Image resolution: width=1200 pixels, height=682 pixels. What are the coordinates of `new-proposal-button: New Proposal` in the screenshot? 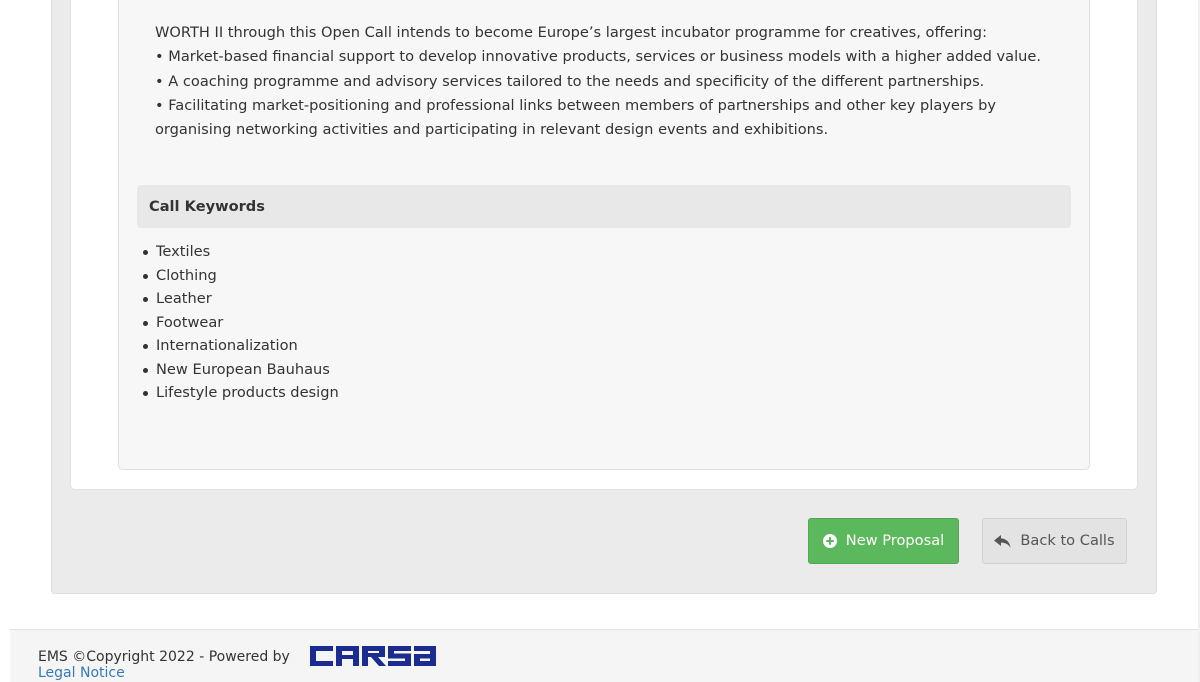 It's located at (883, 541).